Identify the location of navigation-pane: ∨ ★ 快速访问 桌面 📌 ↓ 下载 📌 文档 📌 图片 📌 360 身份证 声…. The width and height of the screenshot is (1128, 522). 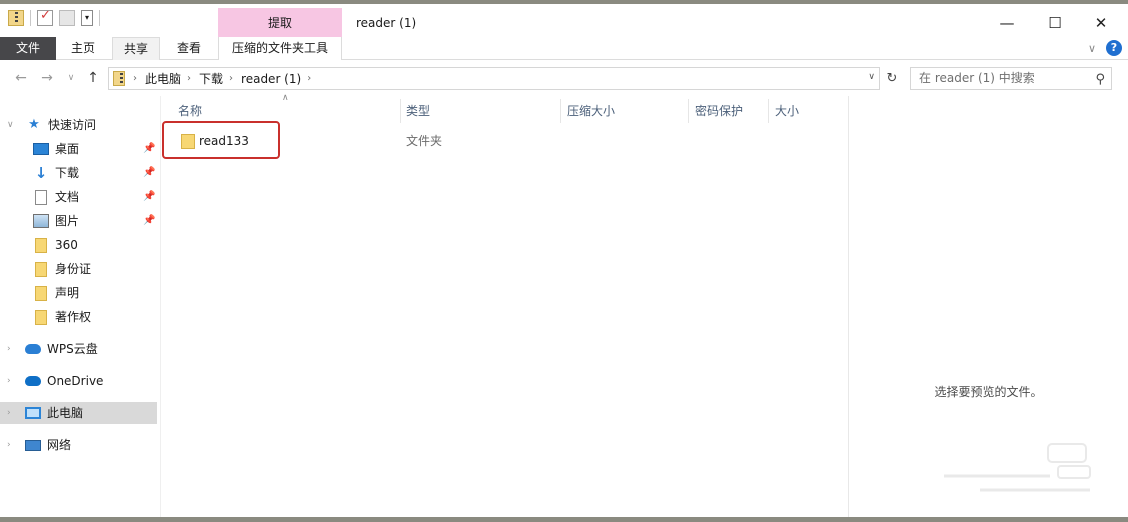
(80, 314).